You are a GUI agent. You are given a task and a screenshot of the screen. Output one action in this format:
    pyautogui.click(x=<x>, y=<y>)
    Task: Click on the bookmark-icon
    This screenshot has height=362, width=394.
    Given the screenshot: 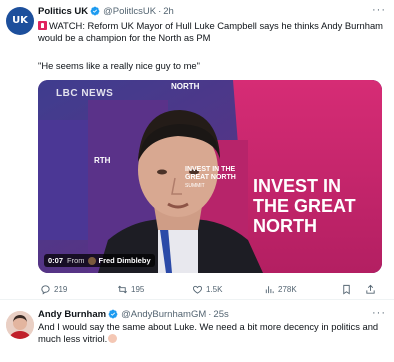 What is the action you would take?
    pyautogui.click(x=346, y=289)
    